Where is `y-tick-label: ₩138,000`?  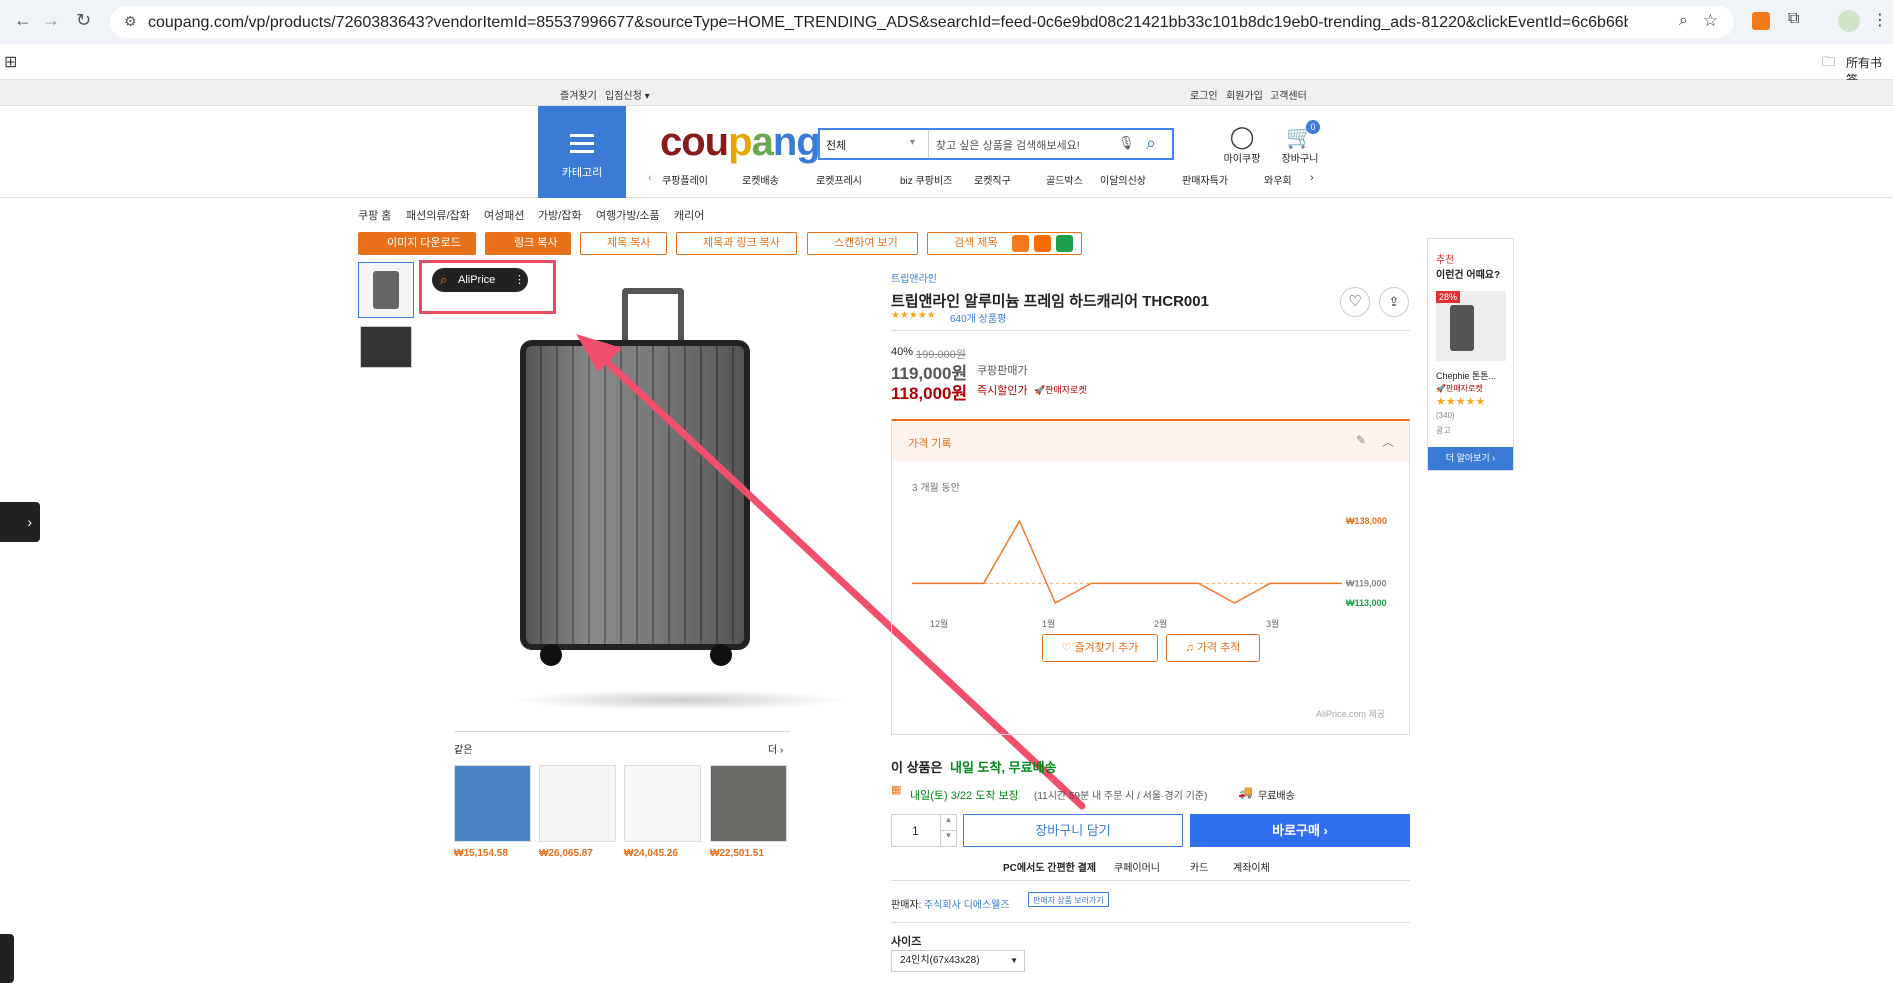 y-tick-label: ₩138,000 is located at coordinates (1366, 521).